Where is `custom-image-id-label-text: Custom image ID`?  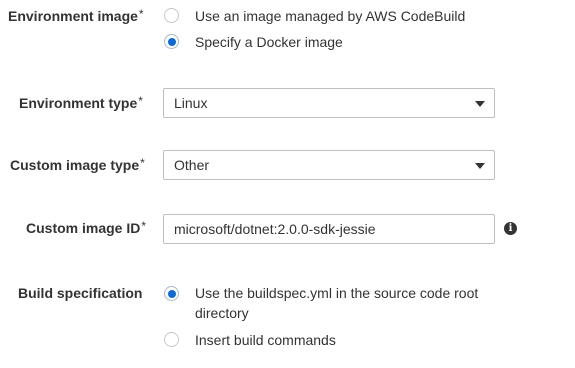 custom-image-id-label-text: Custom image ID is located at coordinates (83, 228).